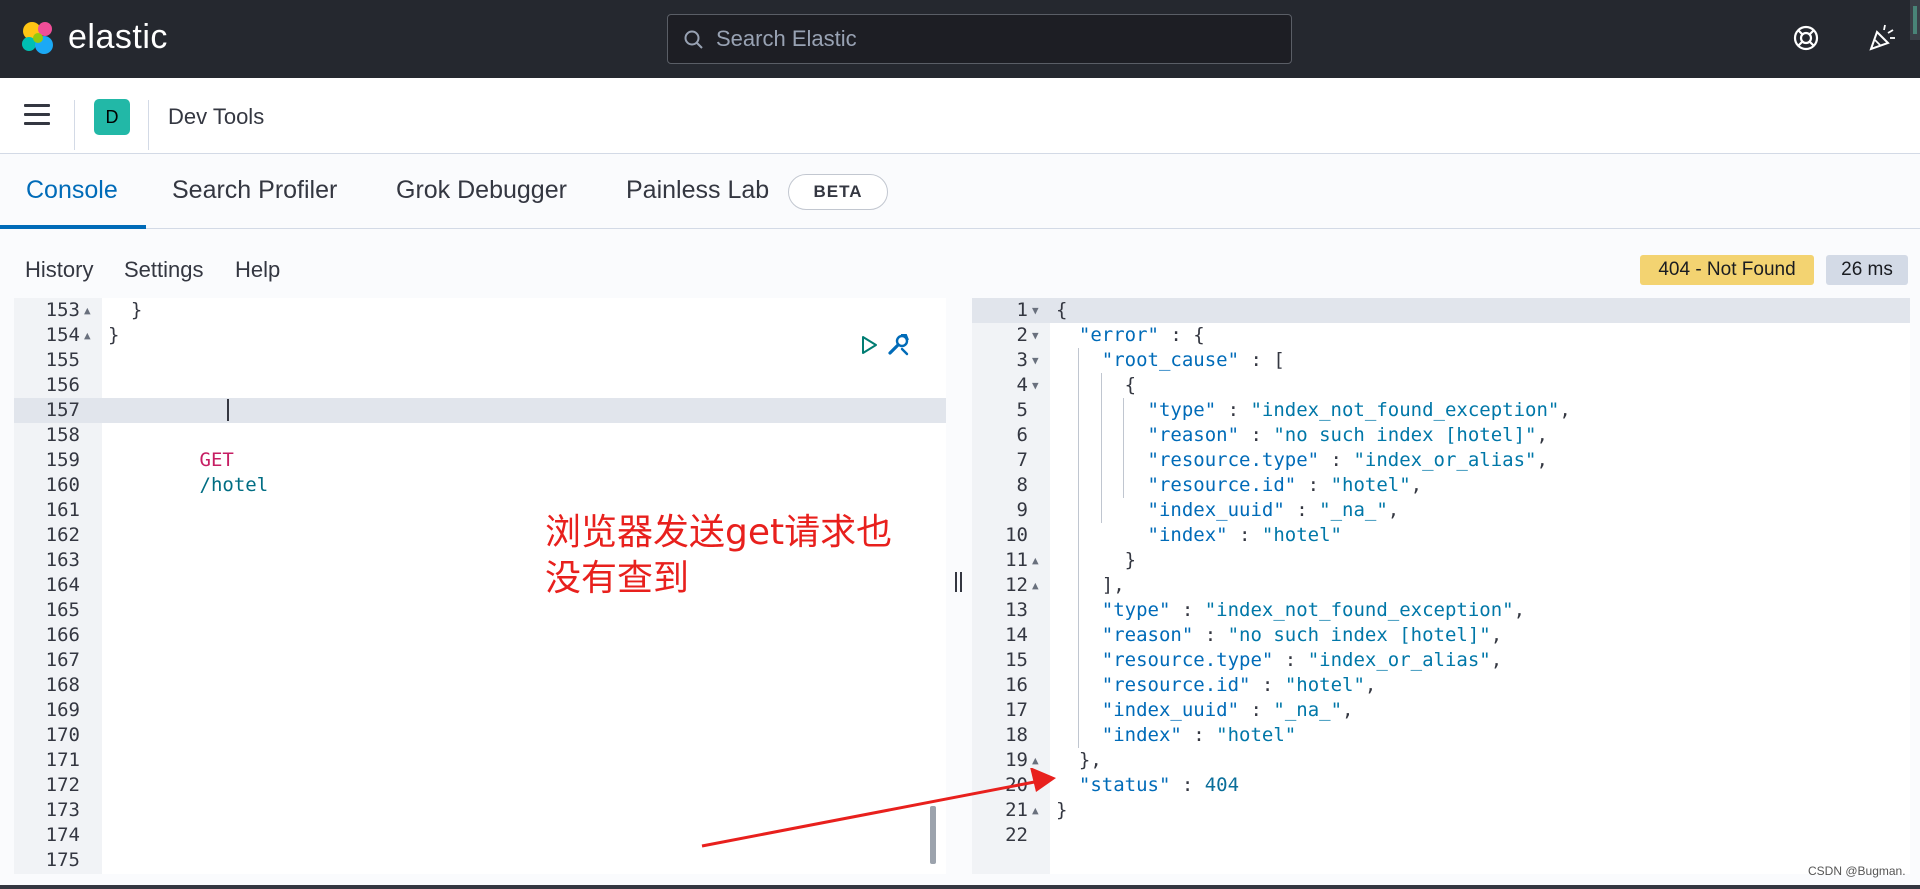 The width and height of the screenshot is (1920, 889). I want to click on newsfeed-icon, so click(1882, 38).